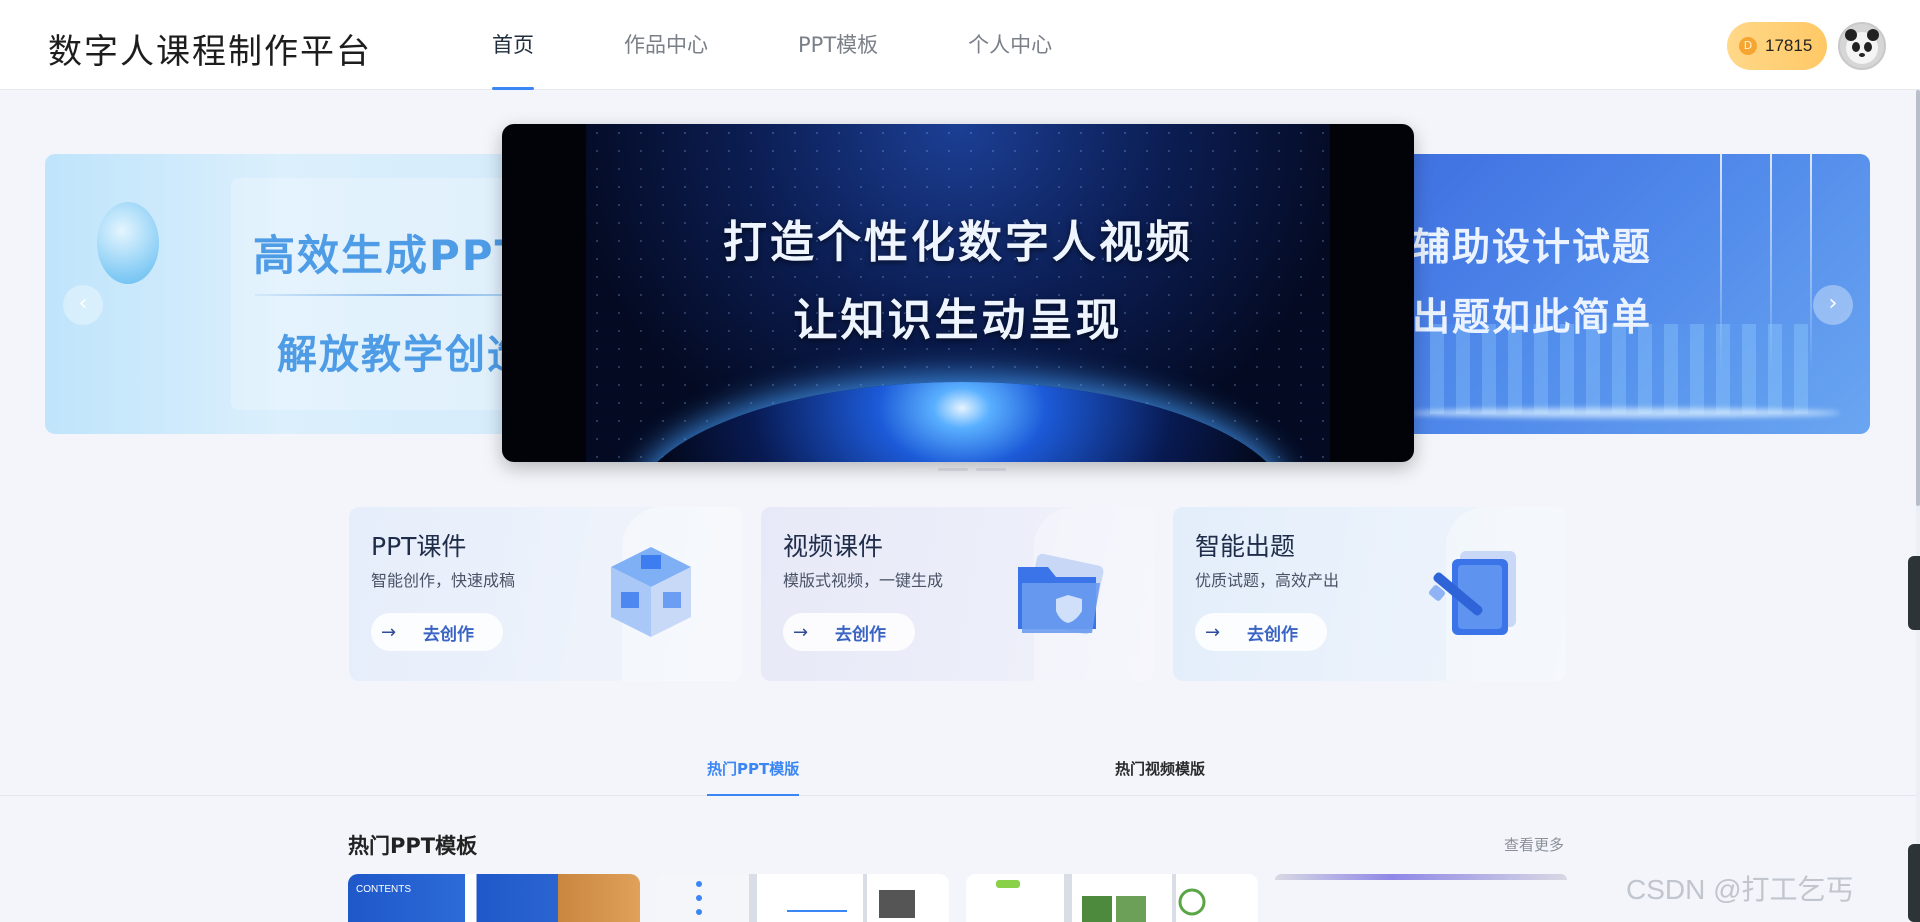  Describe the element at coordinates (1534, 844) in the screenshot. I see `view-more-link: 查看更多` at that location.